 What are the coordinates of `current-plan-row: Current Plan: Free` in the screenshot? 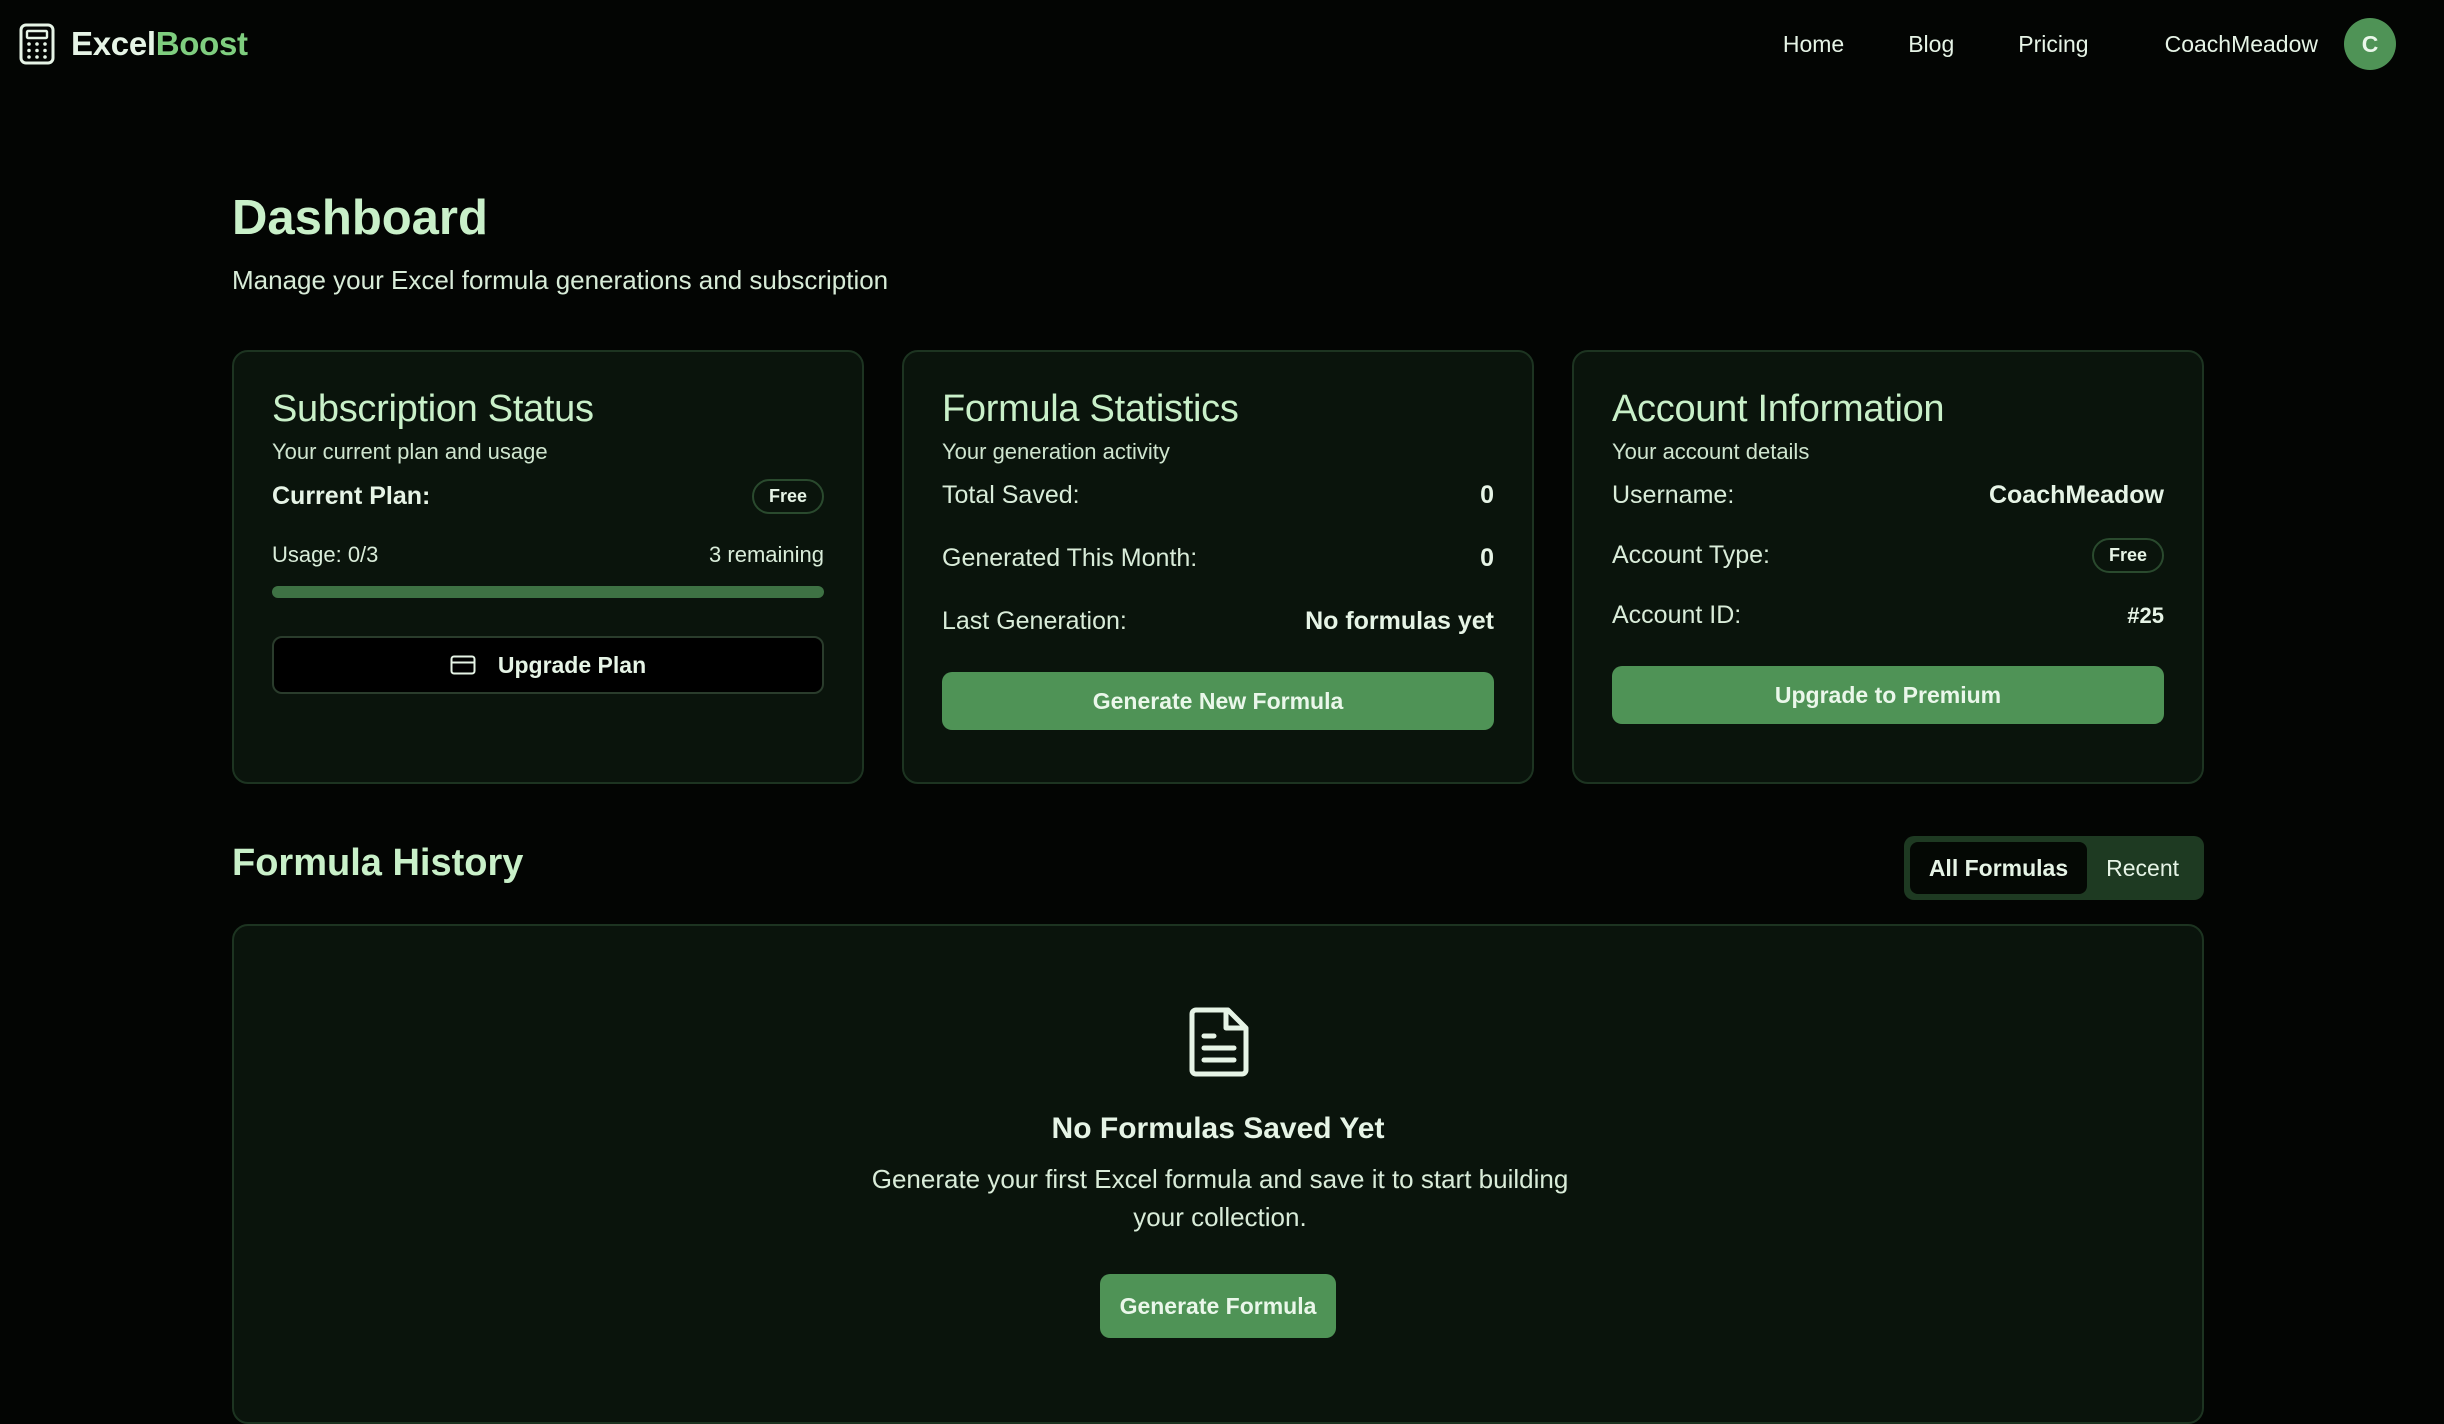 It's located at (548, 496).